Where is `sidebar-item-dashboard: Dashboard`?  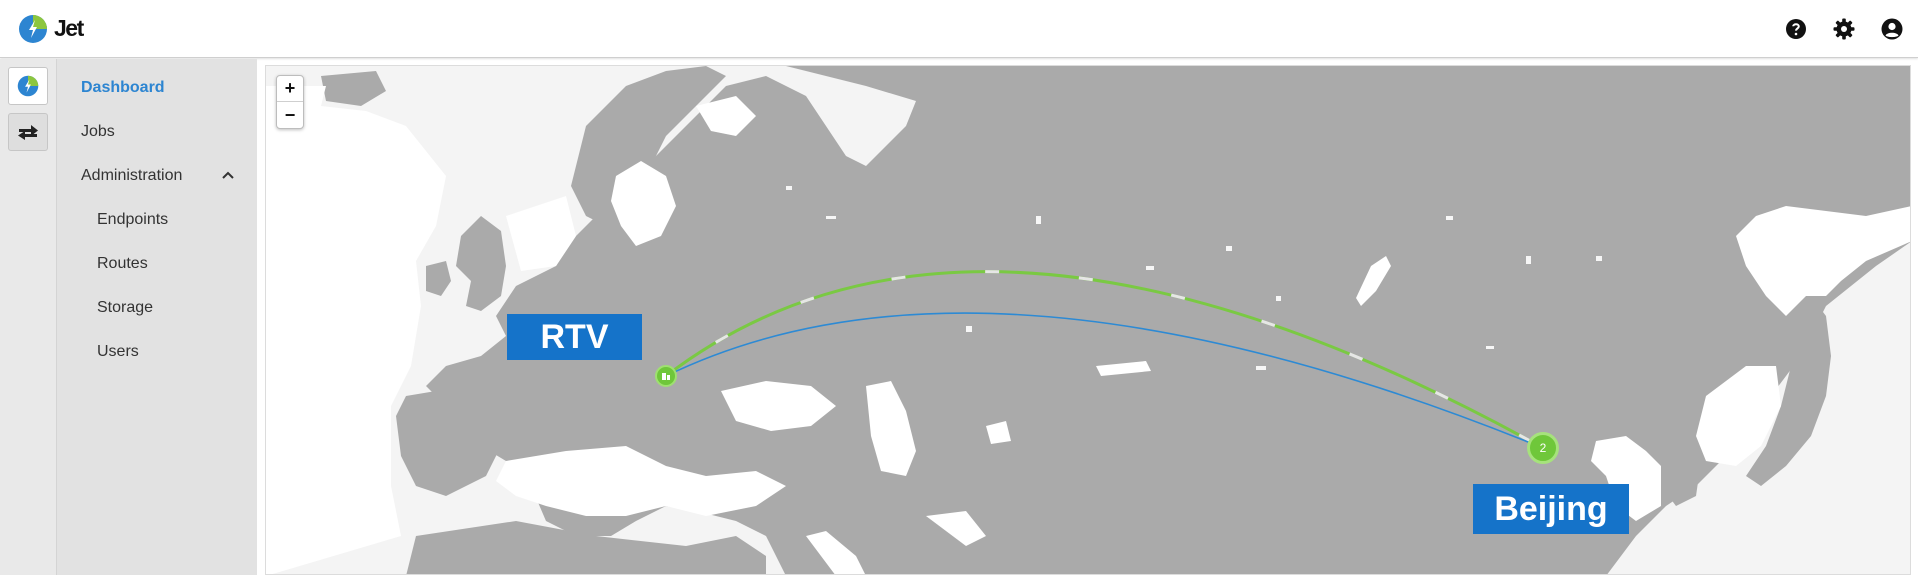 sidebar-item-dashboard: Dashboard is located at coordinates (123, 88).